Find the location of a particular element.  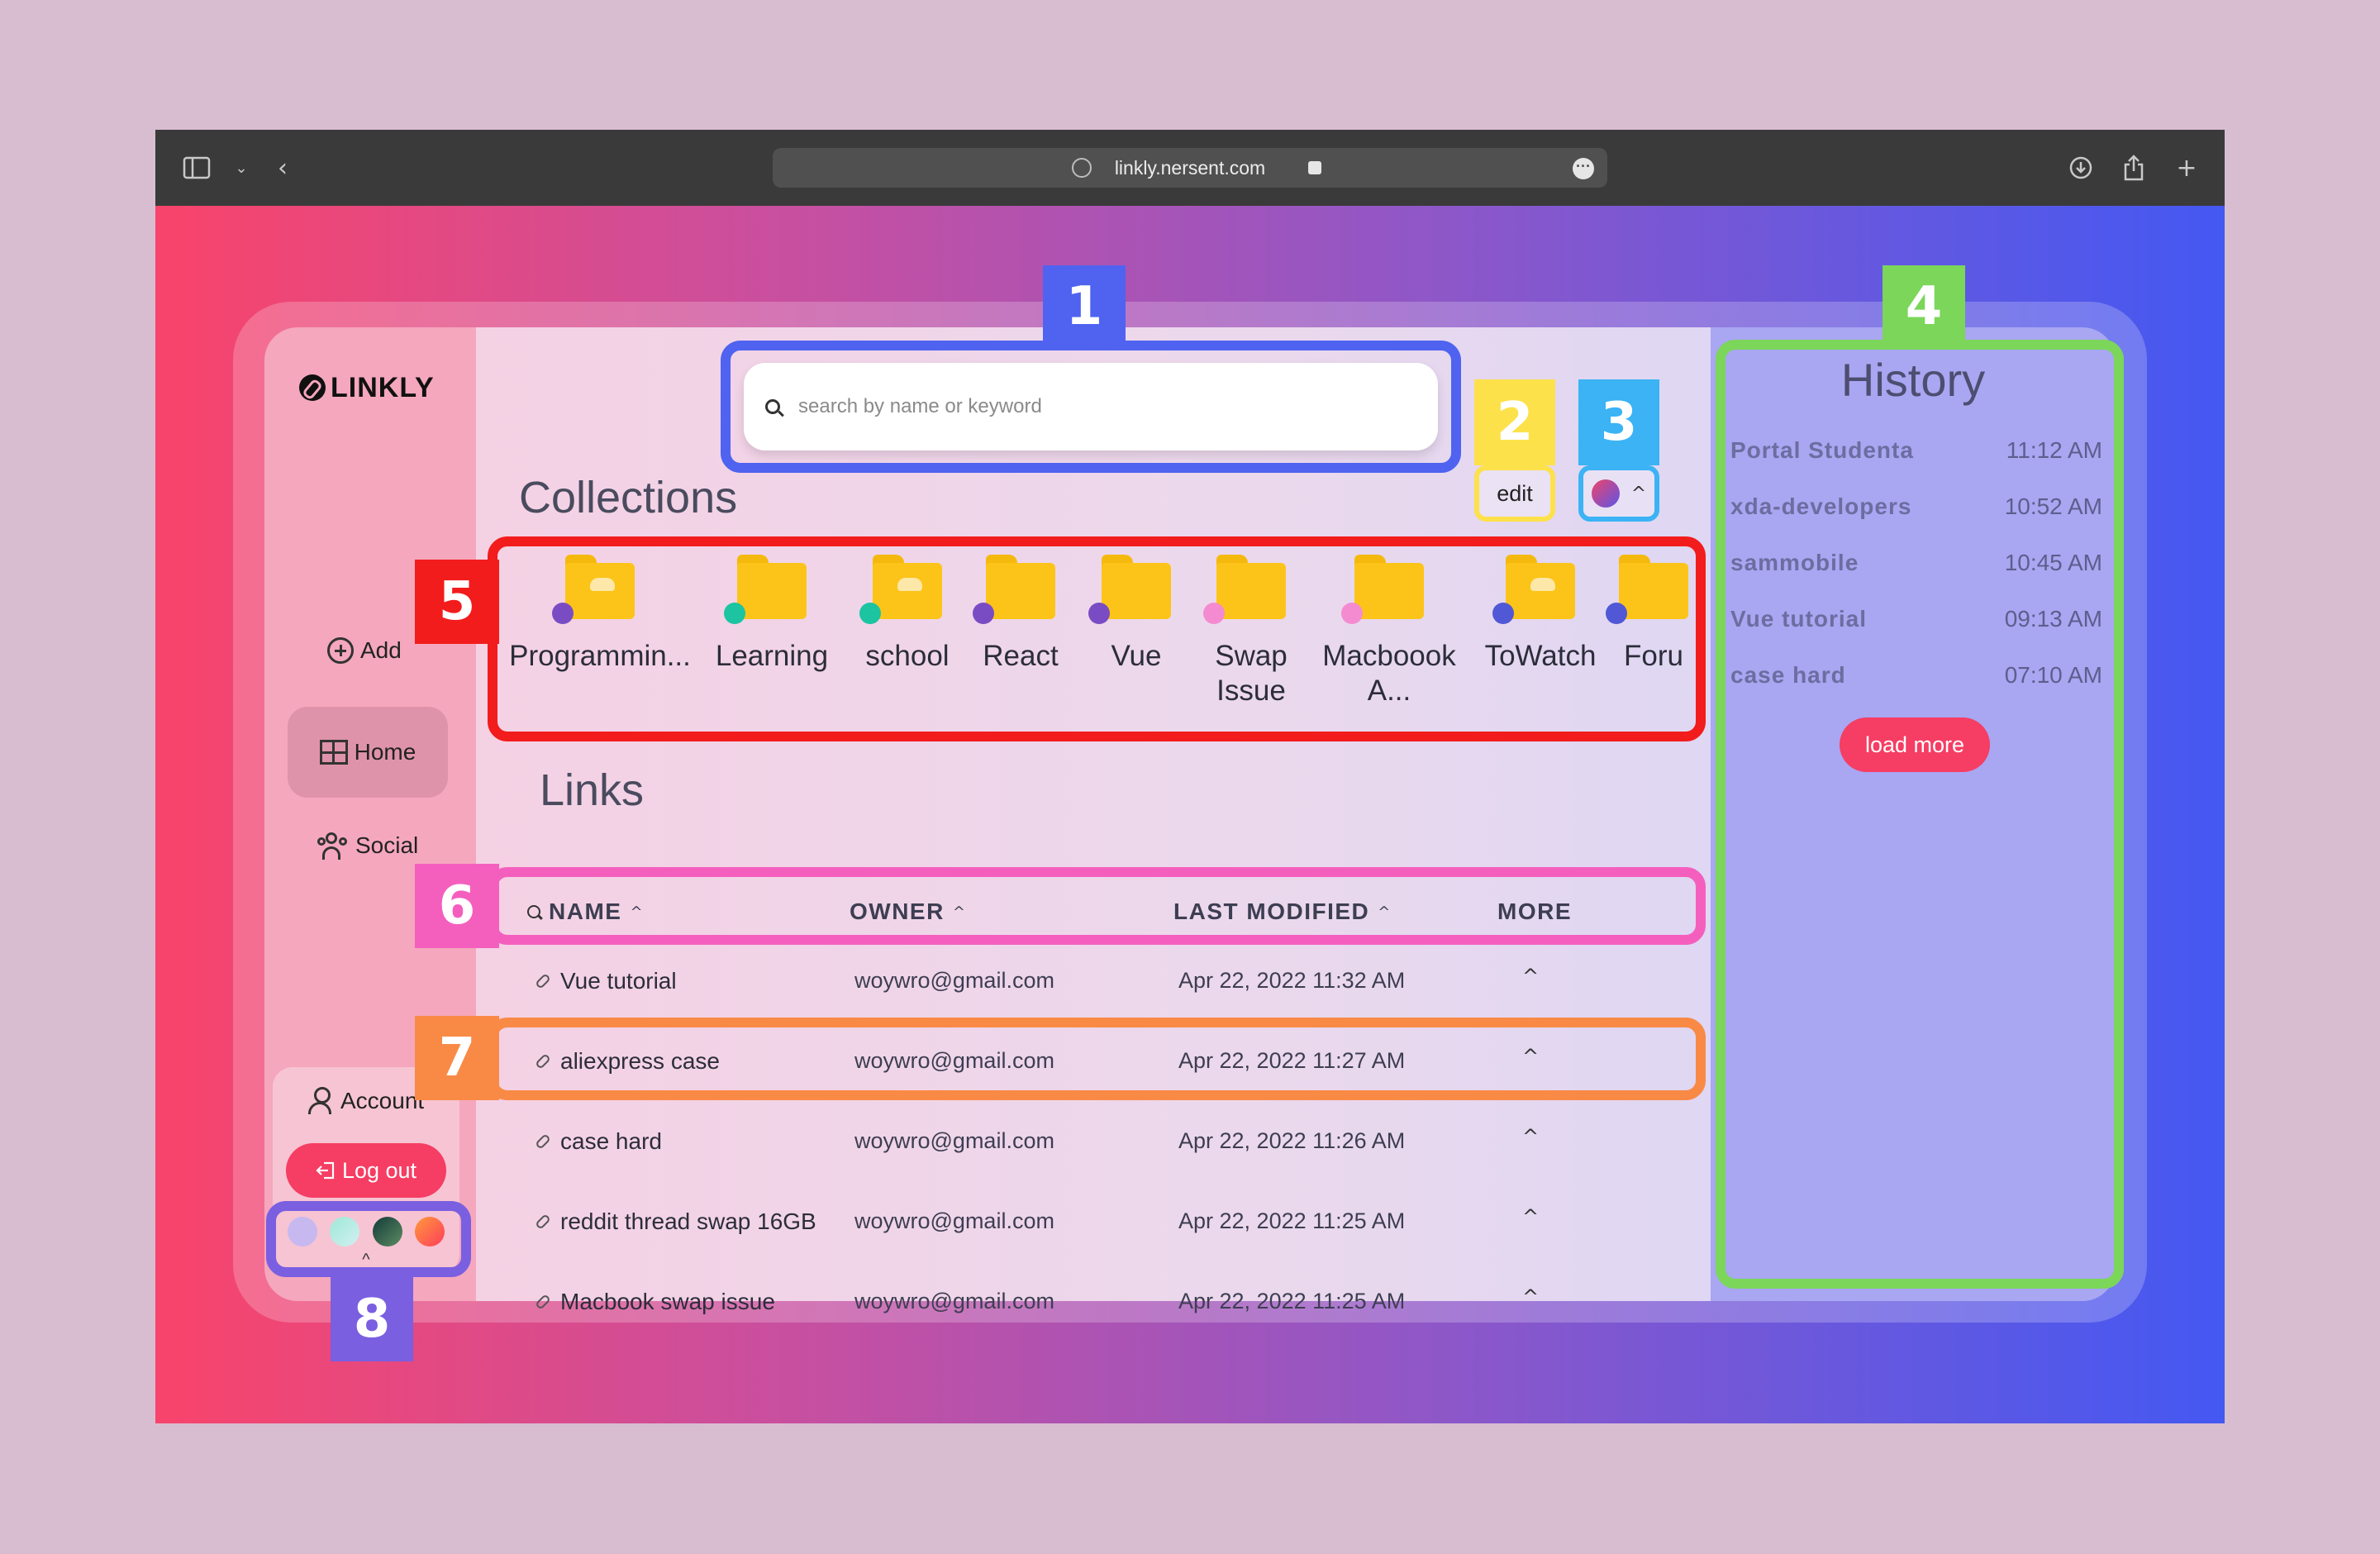

collection-item: Swap Issue is located at coordinates (1251, 646).